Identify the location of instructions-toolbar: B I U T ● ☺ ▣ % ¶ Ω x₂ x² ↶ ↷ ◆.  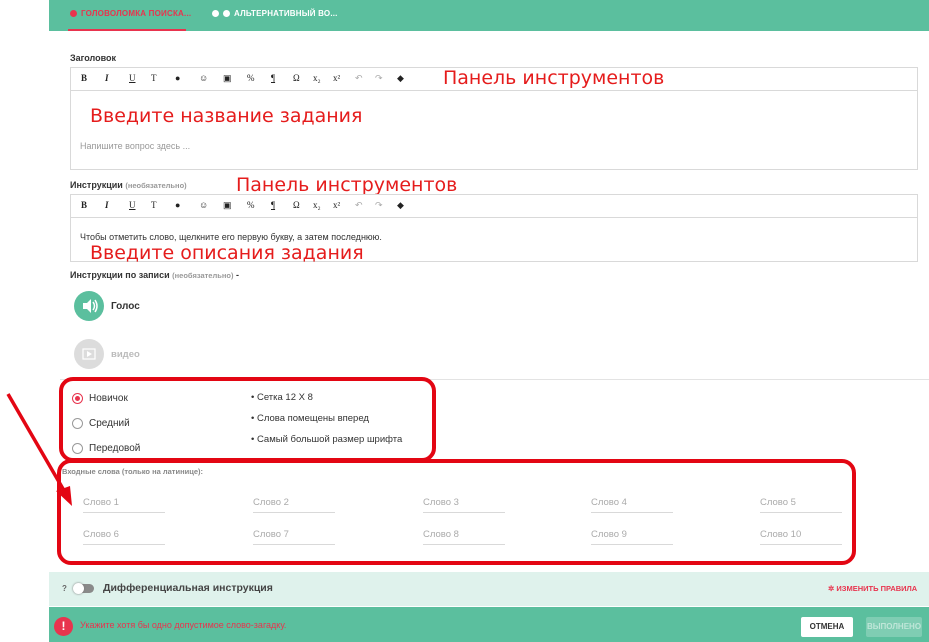
(494, 206).